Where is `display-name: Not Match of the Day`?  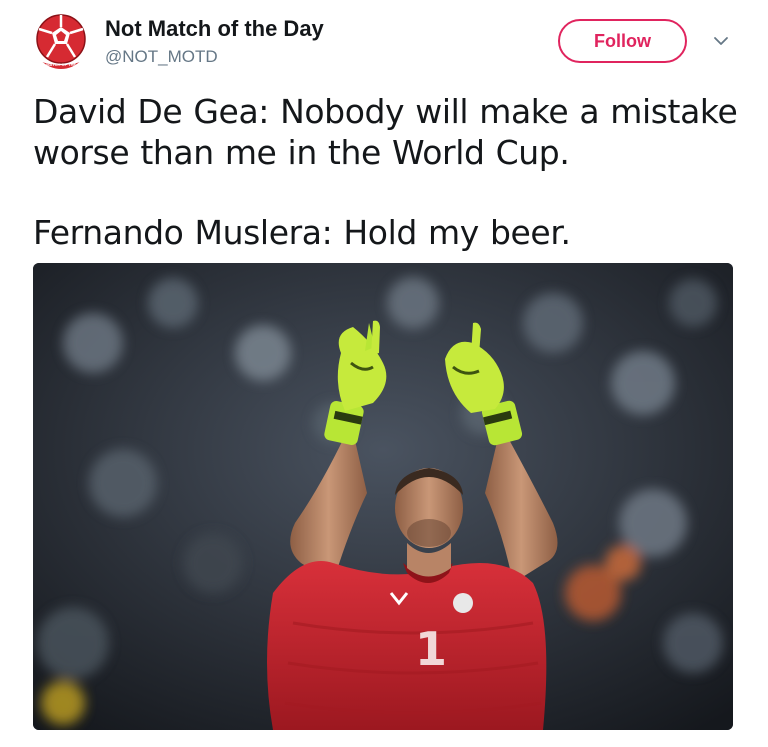 display-name: Not Match of the Day is located at coordinates (214, 29).